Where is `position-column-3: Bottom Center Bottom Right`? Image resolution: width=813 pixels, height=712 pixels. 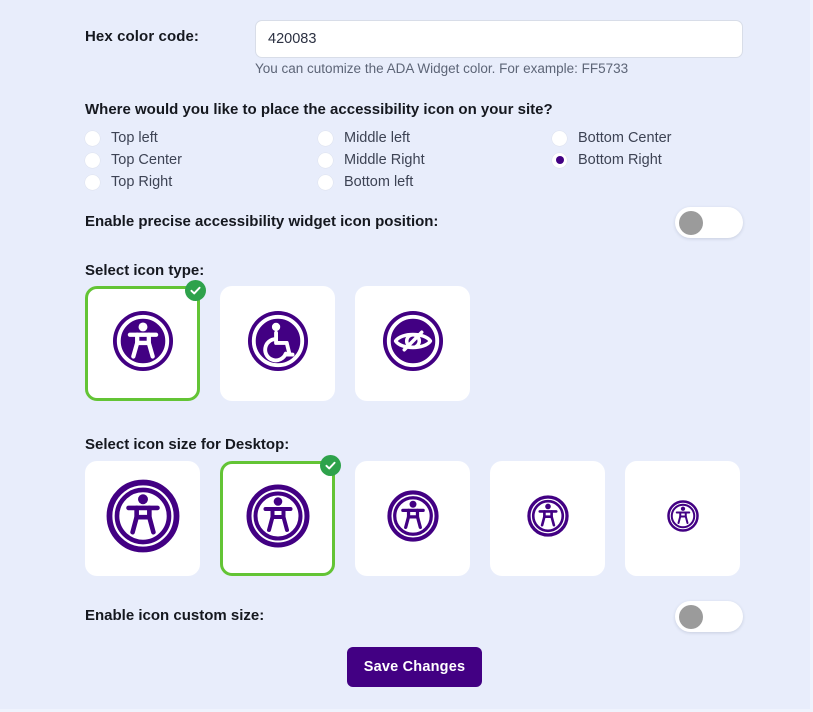 position-column-3: Bottom Center Bottom Right is located at coordinates (612, 149).